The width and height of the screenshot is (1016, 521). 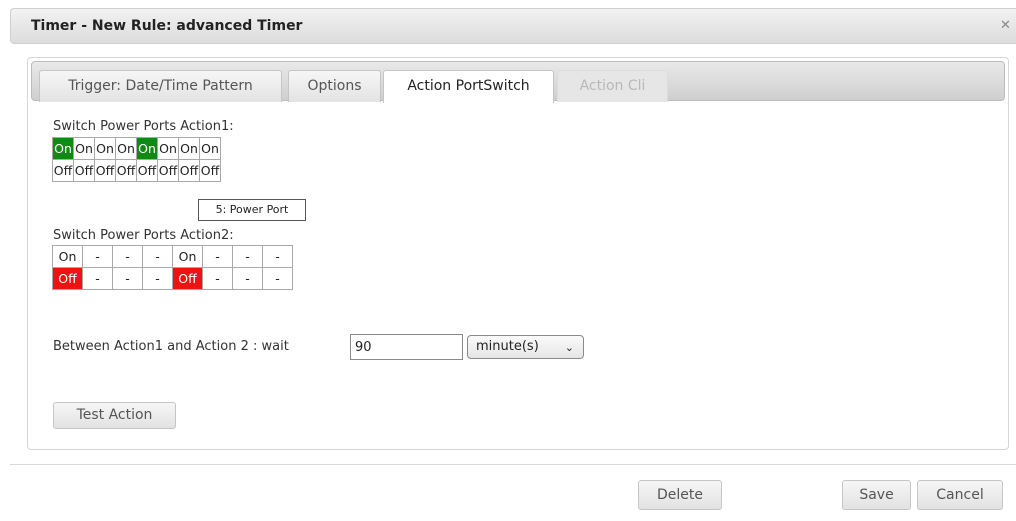 I want to click on wait-minutes-input, so click(x=406, y=347).